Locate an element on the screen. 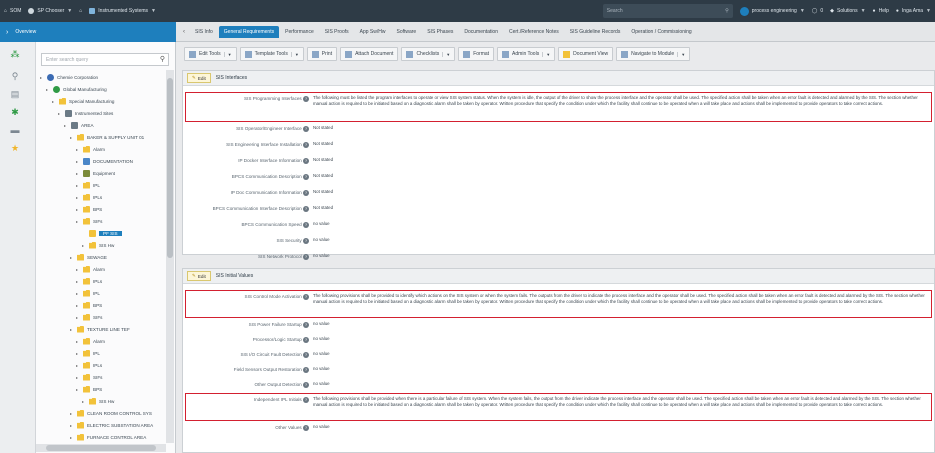 The width and height of the screenshot is (935, 453). search-icon: ⚲ is located at coordinates (15, 76).